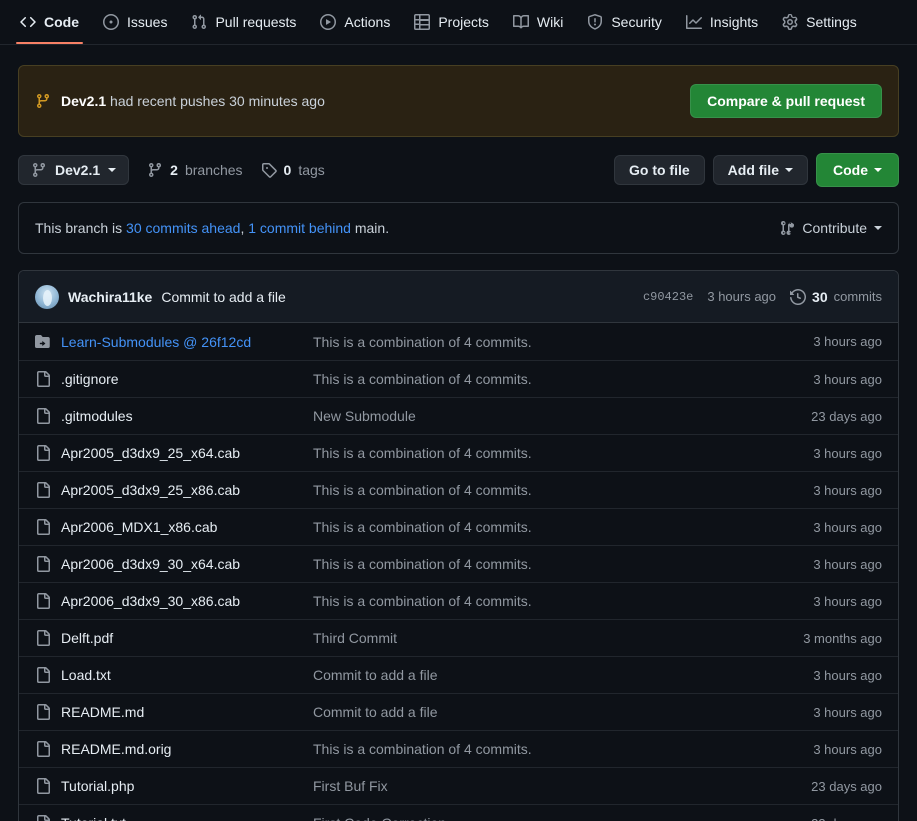  Describe the element at coordinates (187, 342) in the screenshot. I see `file-name: Learn-Submodules @ 26f12cd` at that location.